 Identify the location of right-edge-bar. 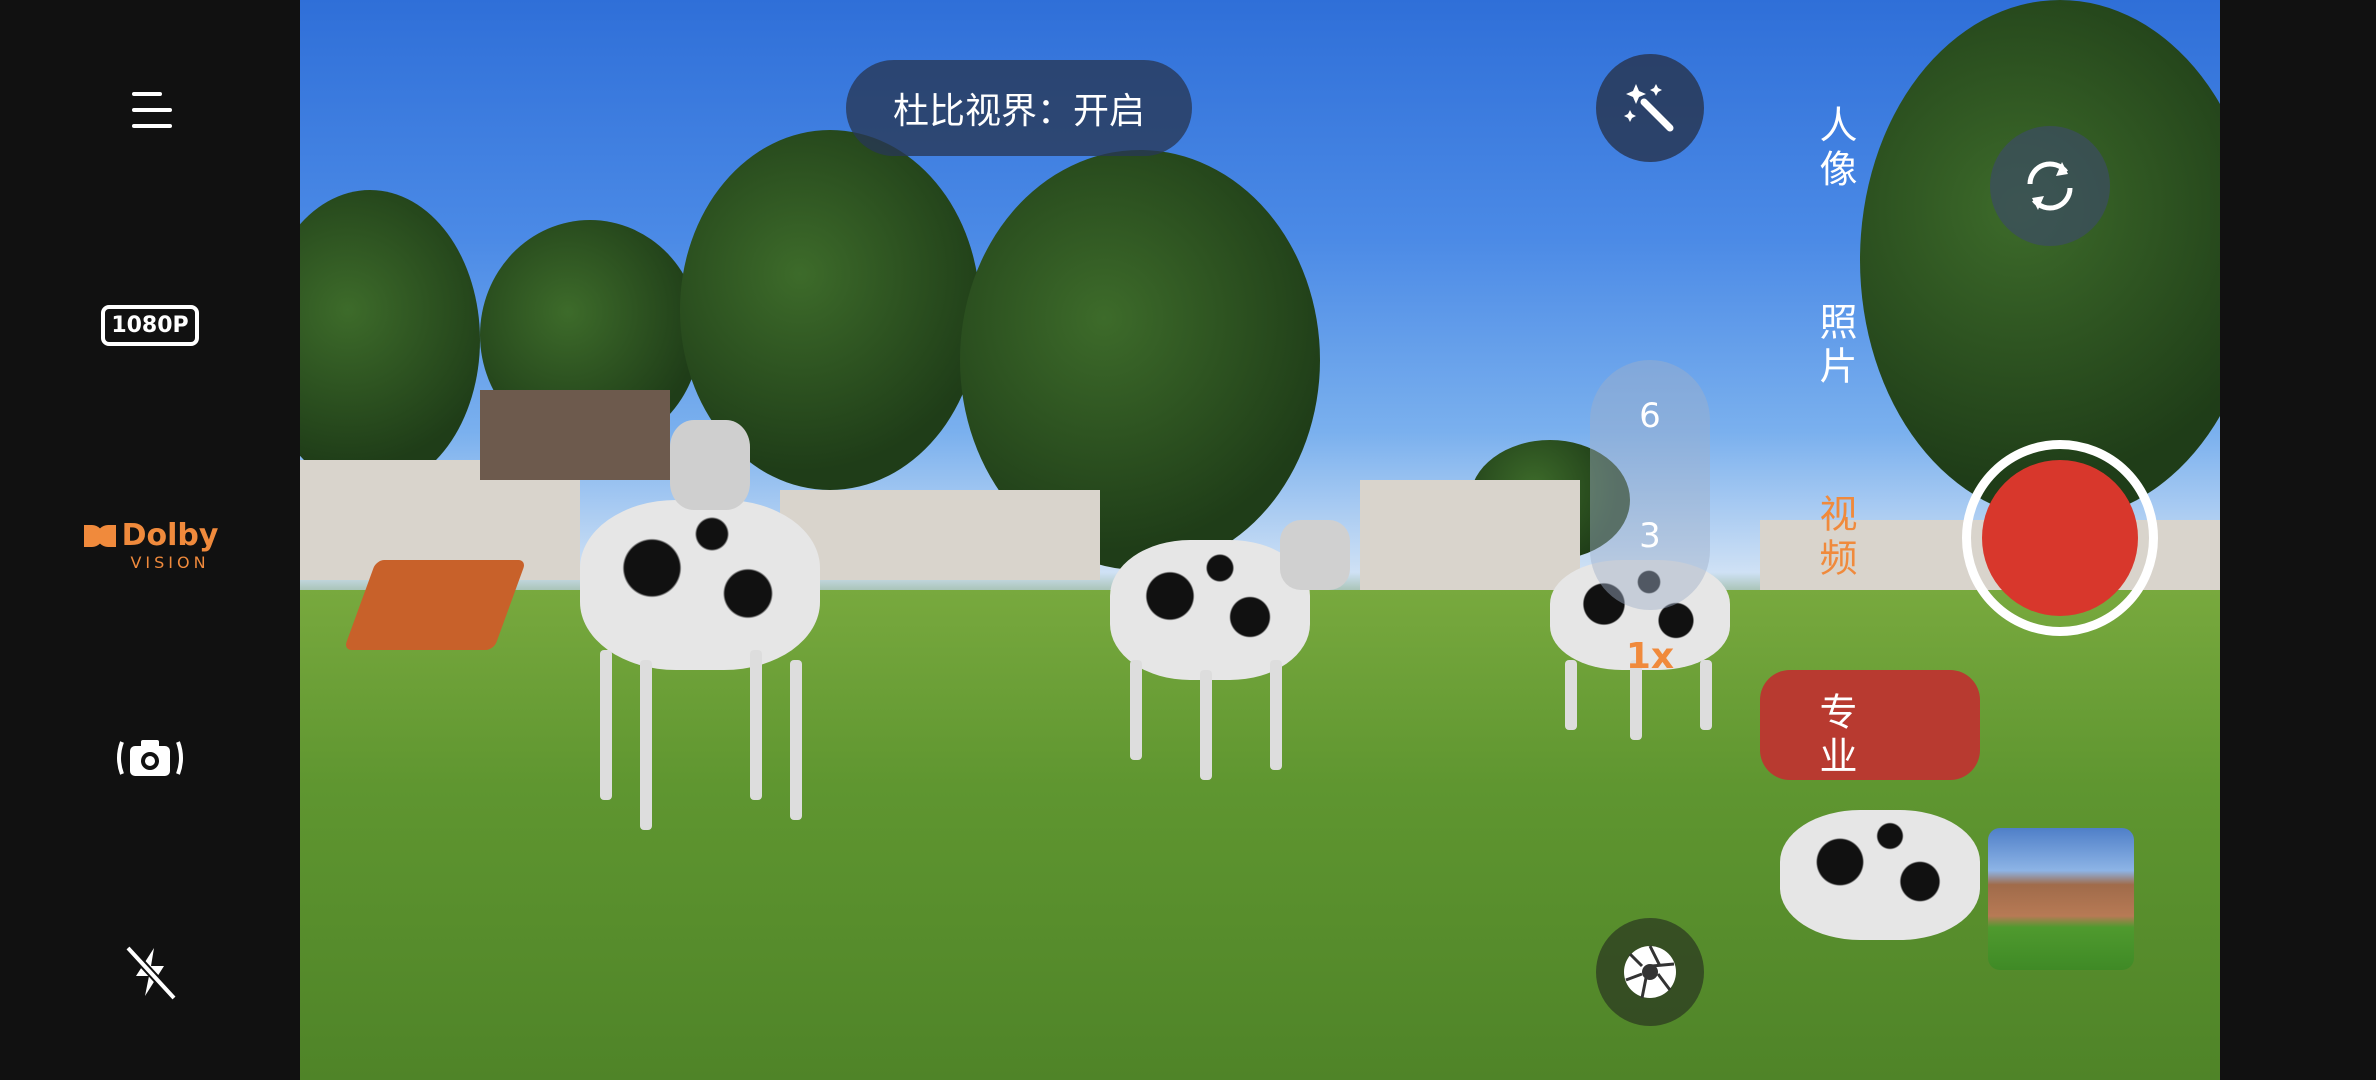
(2298, 540).